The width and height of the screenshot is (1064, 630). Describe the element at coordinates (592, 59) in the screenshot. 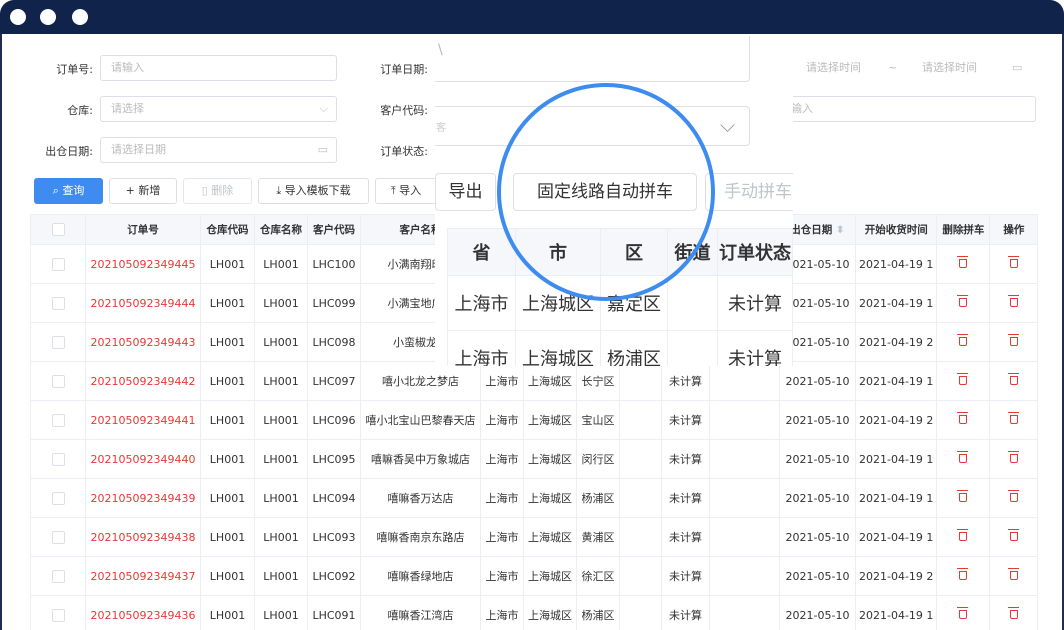

I see `zoom-date-input: \` at that location.